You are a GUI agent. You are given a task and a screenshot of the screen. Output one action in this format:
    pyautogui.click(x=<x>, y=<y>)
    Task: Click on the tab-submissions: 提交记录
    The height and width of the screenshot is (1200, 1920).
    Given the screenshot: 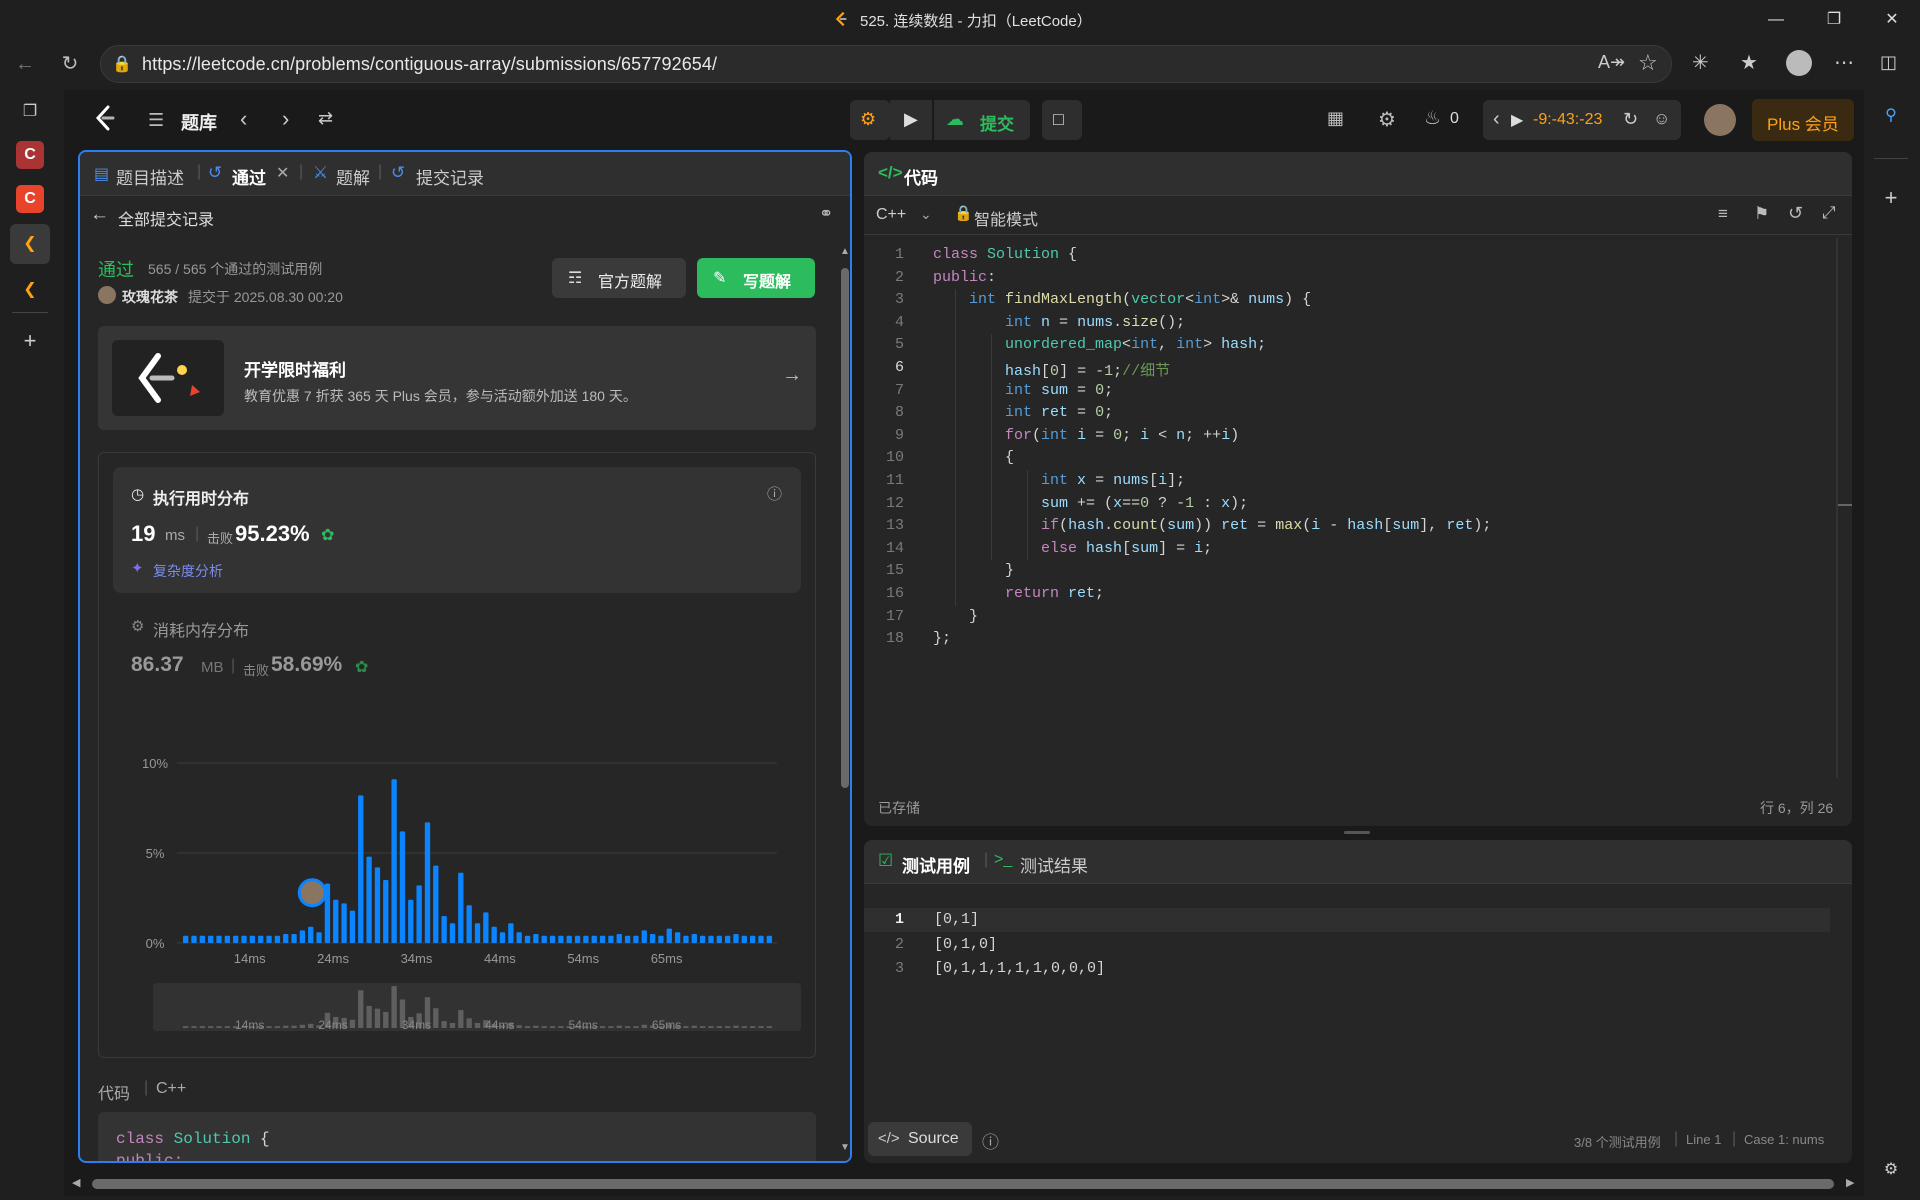 What is the action you would take?
    pyautogui.click(x=450, y=176)
    